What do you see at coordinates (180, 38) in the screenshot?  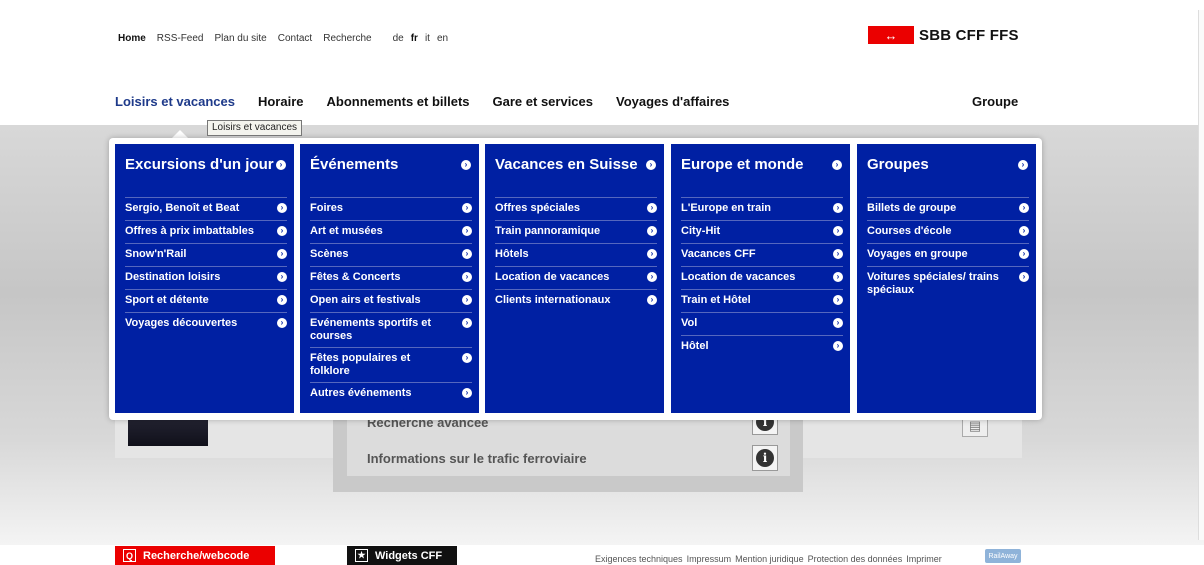 I see `utility-link-rss: RSS-Feed` at bounding box center [180, 38].